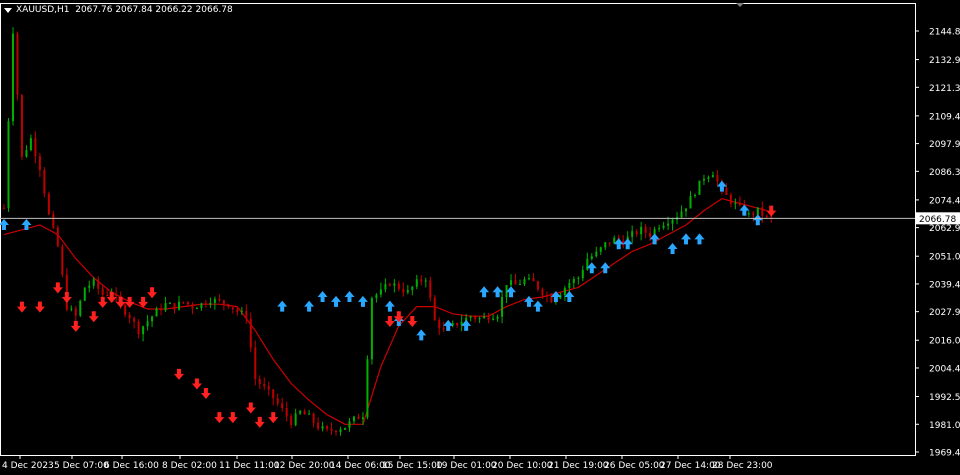 Image resolution: width=960 pixels, height=475 pixels. Describe the element at coordinates (944, 426) in the screenshot. I see `y-tick-label: 1981.00` at that location.